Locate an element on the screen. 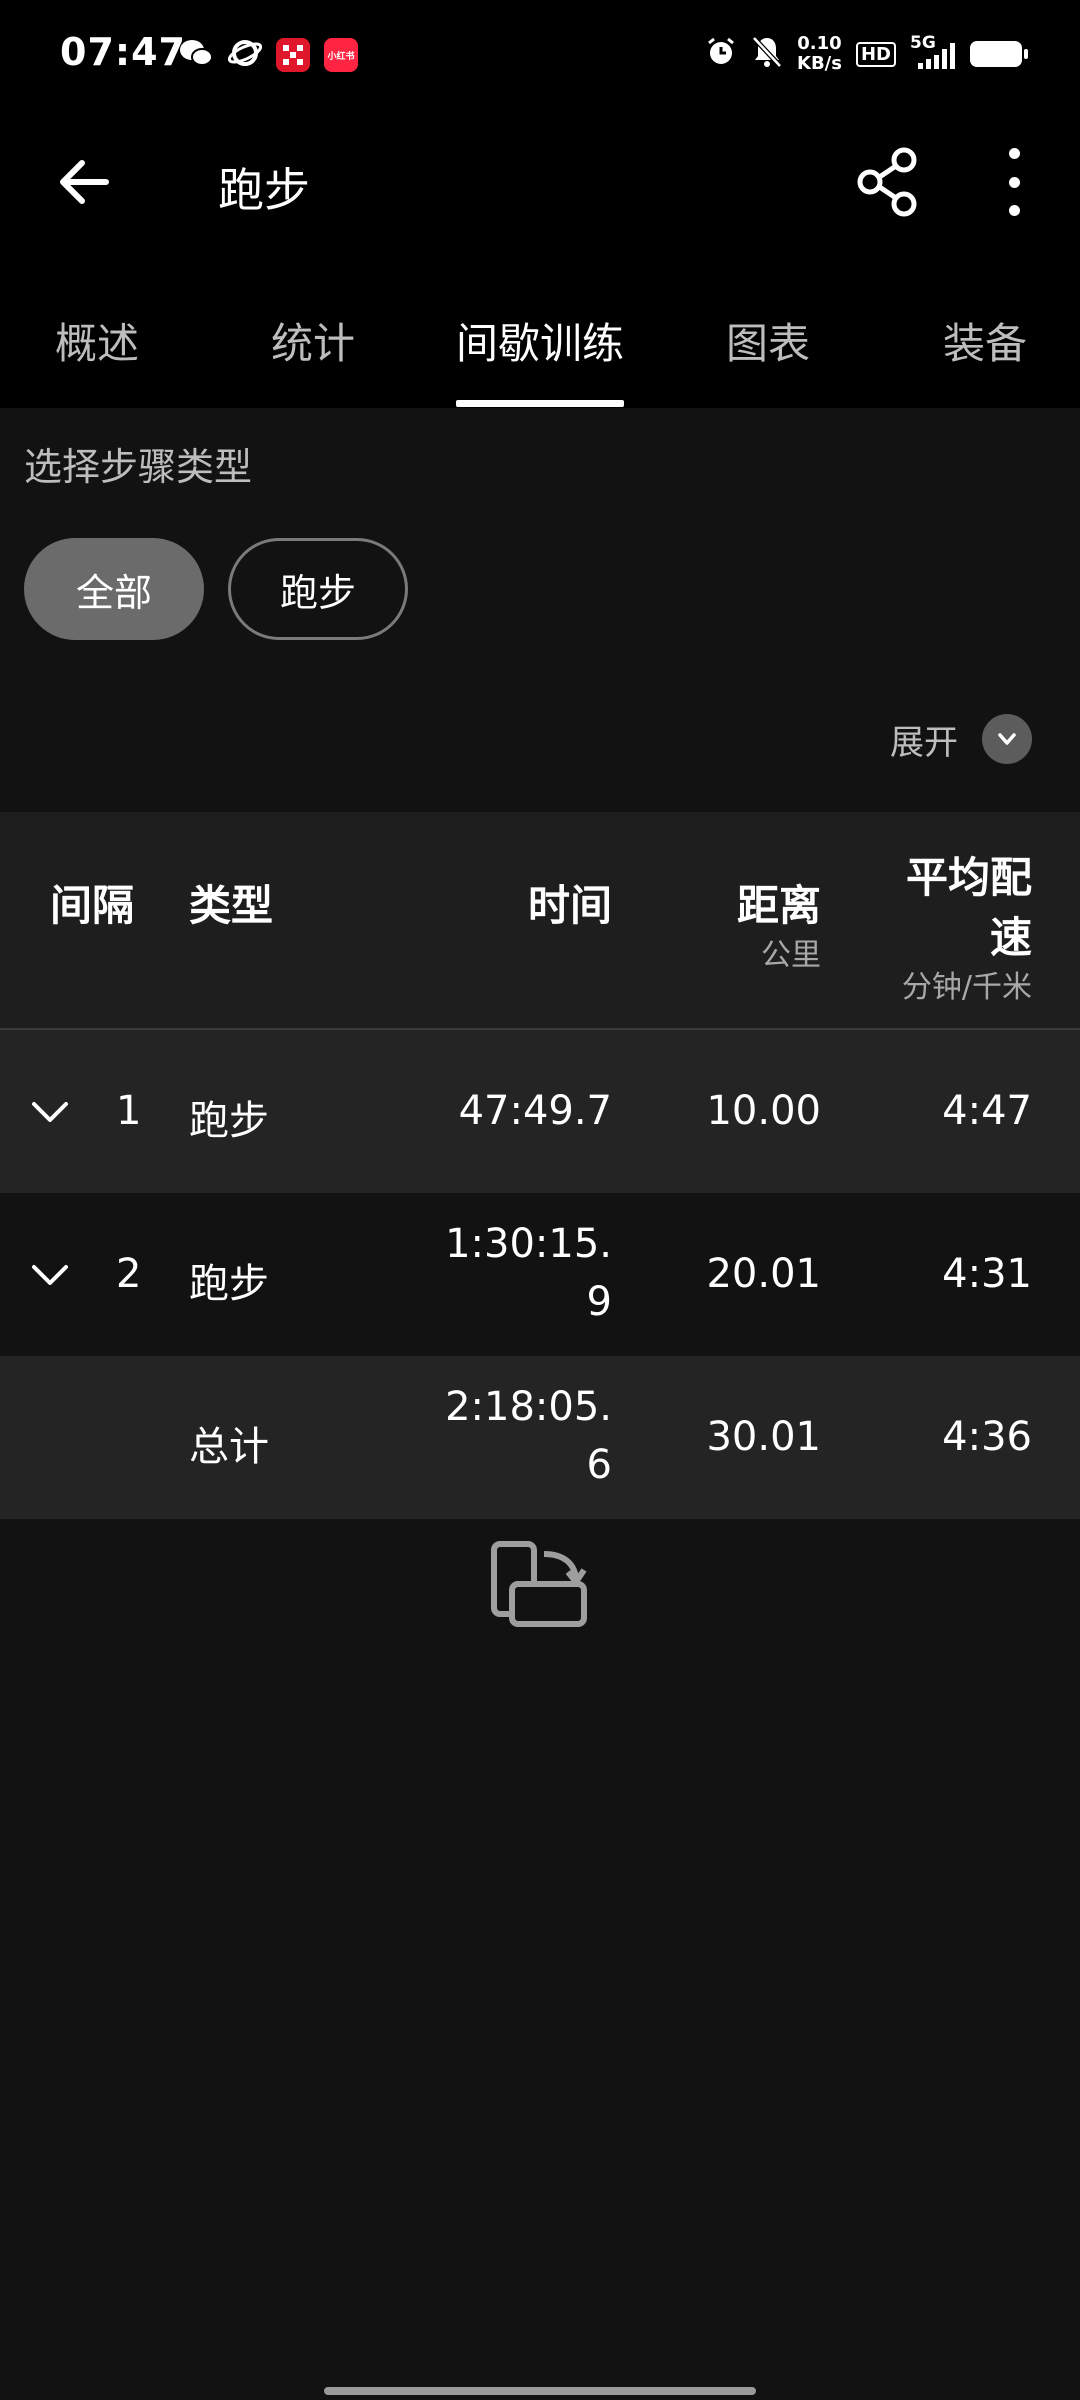  mute-icon is located at coordinates (767, 54).